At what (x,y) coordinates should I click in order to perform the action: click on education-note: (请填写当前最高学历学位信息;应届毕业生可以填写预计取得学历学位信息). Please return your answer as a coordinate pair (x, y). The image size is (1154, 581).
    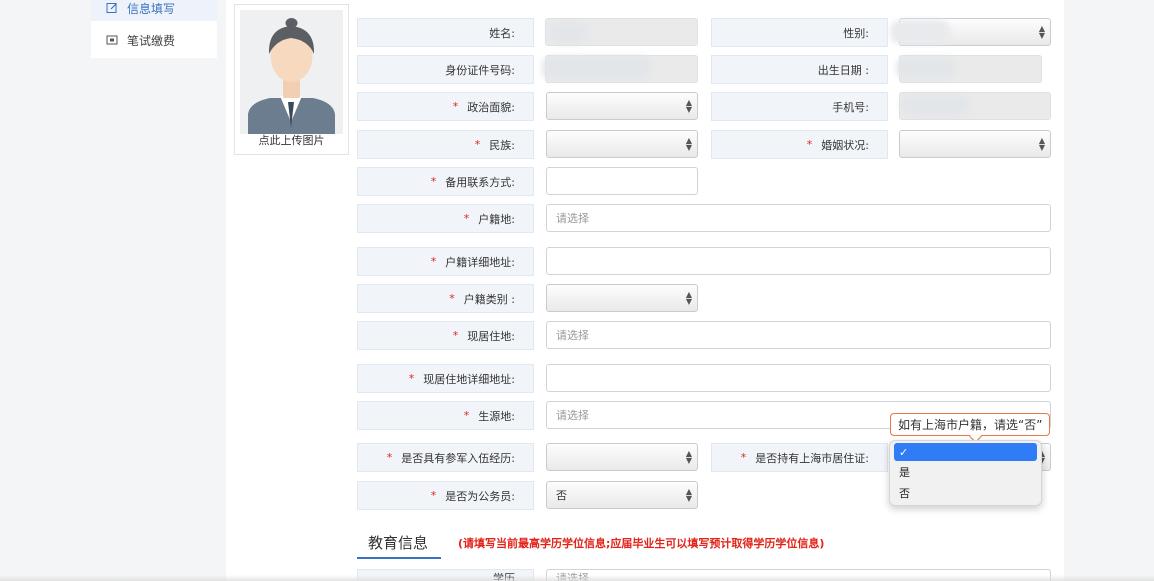
    Looking at the image, I should click on (641, 543).